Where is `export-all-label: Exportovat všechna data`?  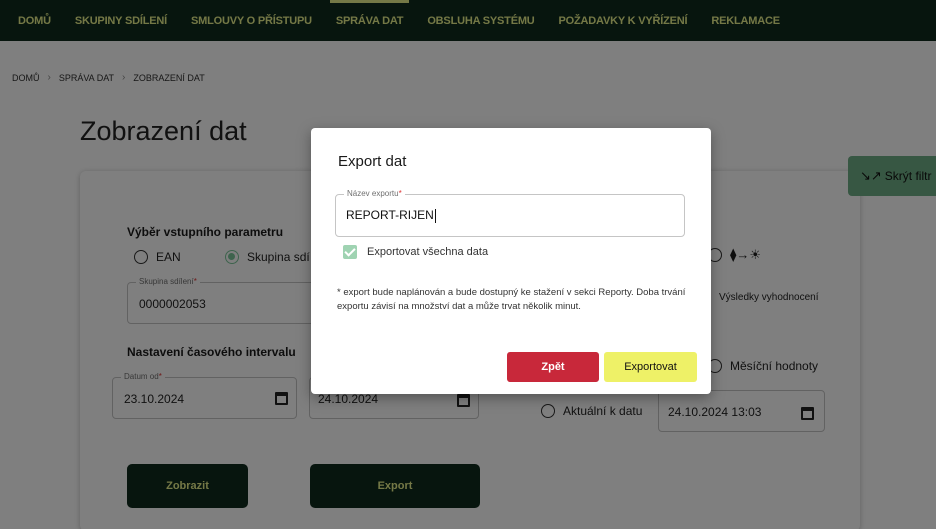 export-all-label: Exportovat všechna data is located at coordinates (428, 252).